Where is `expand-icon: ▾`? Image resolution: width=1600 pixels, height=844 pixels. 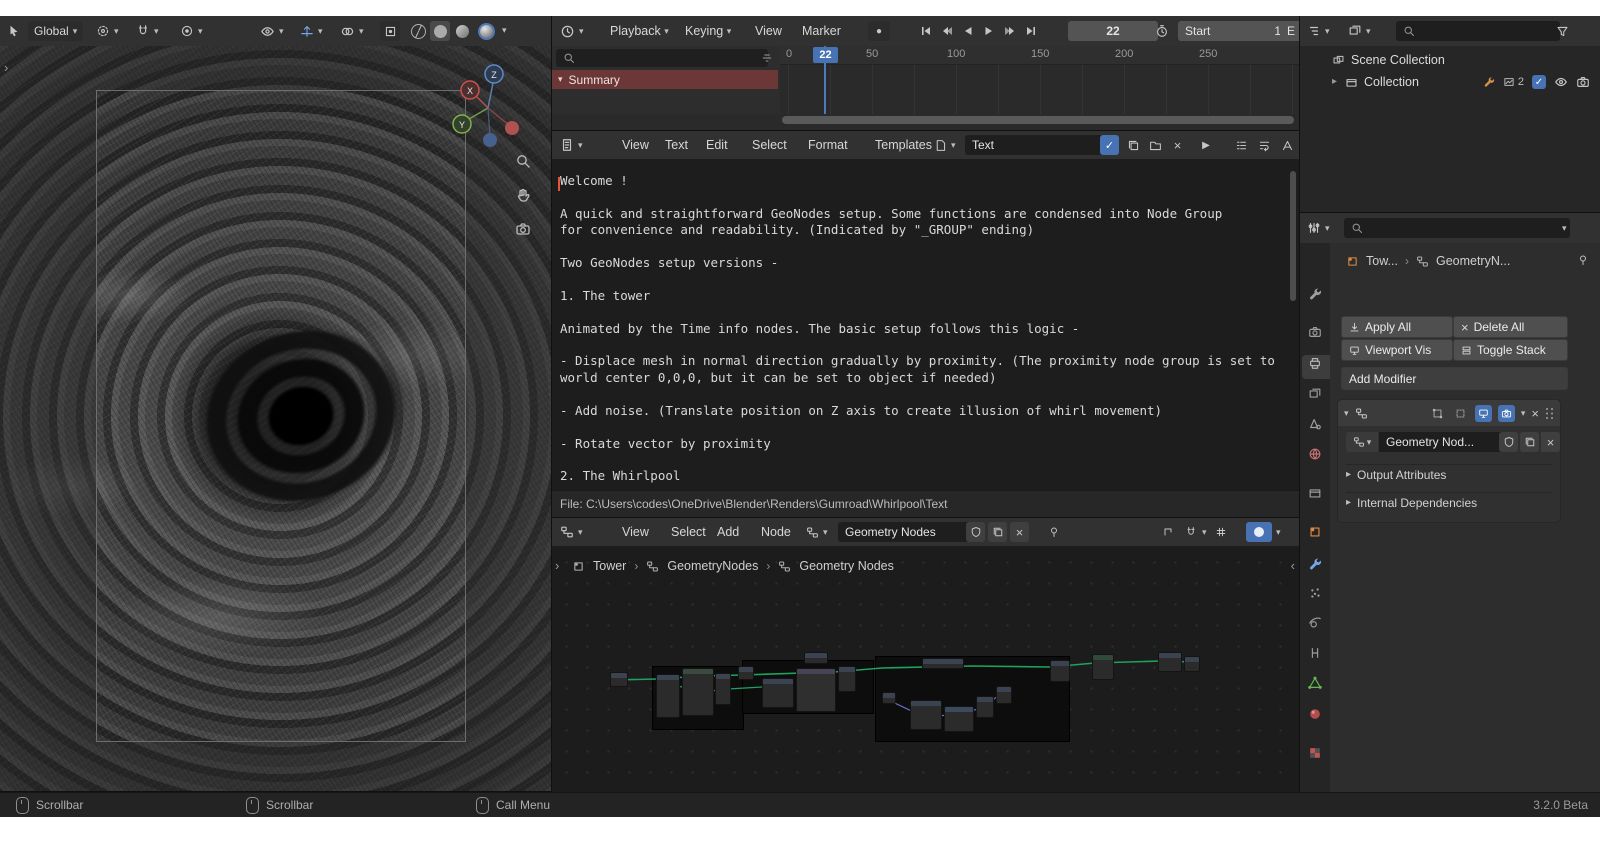
expand-icon: ▾ is located at coordinates (1346, 413).